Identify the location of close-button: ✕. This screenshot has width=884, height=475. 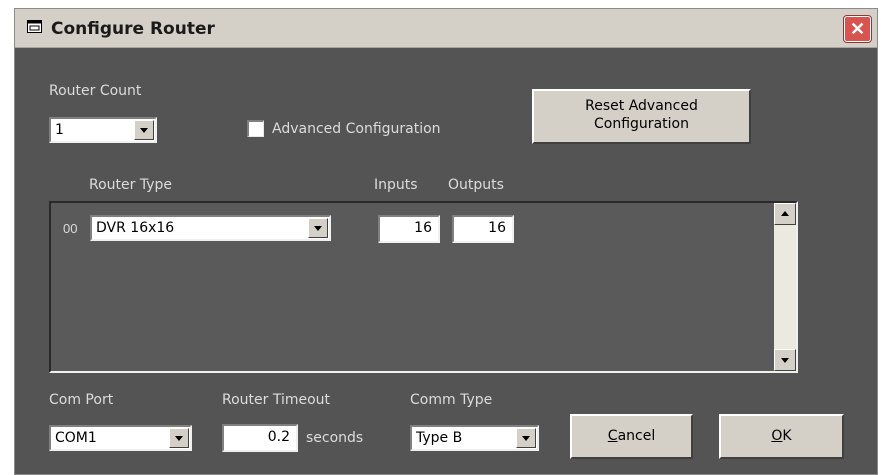
(857, 29).